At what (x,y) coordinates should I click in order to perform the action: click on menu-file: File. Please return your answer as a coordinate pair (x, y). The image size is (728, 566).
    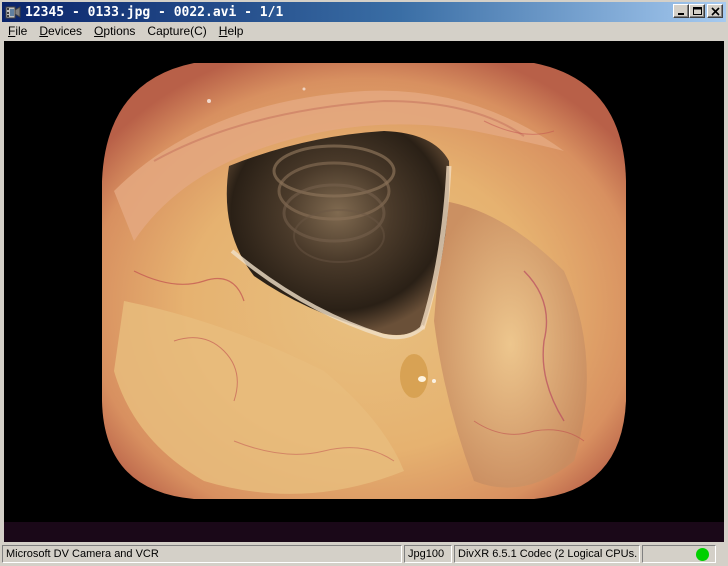
    Looking at the image, I should click on (17, 31).